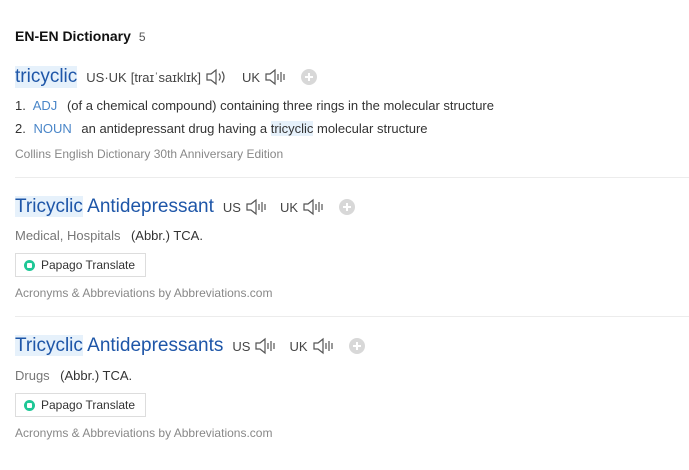  I want to click on field-definition-row: Drugs (Abbr.) TCA., so click(73, 376).